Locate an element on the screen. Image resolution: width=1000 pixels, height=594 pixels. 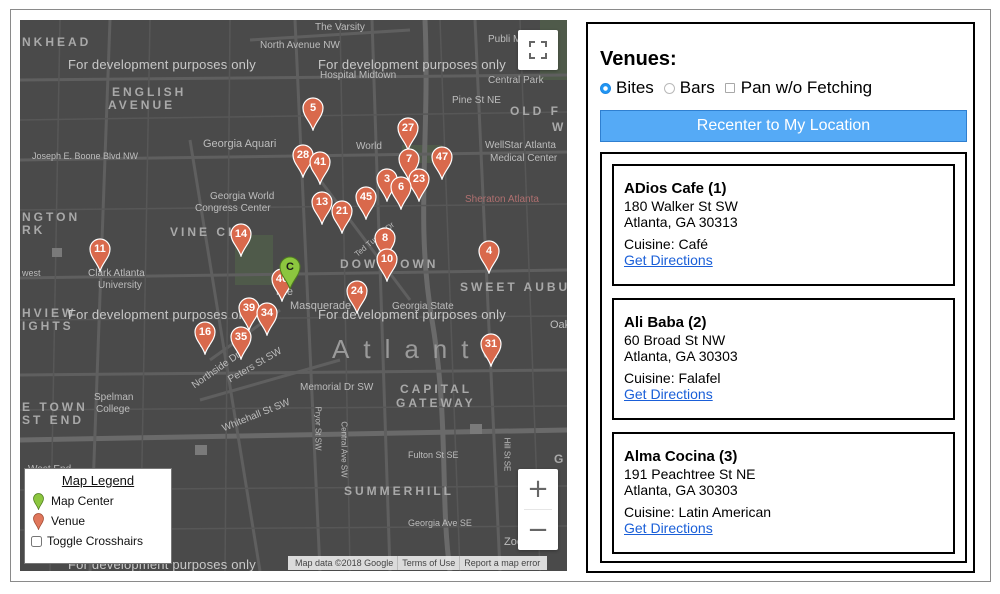
legend-row-venue: Venue is located at coordinates (98, 521).